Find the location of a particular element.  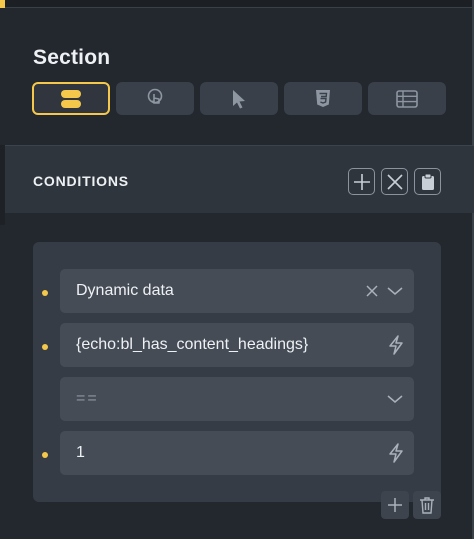

tab-content is located at coordinates (71, 98).